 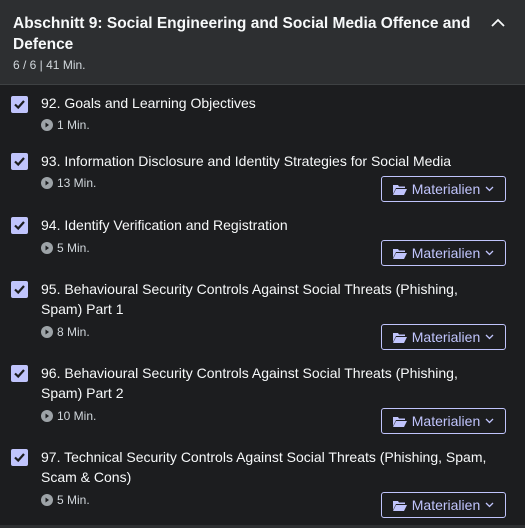 I want to click on lecture-duration-text: 1 Min., so click(x=73, y=125).